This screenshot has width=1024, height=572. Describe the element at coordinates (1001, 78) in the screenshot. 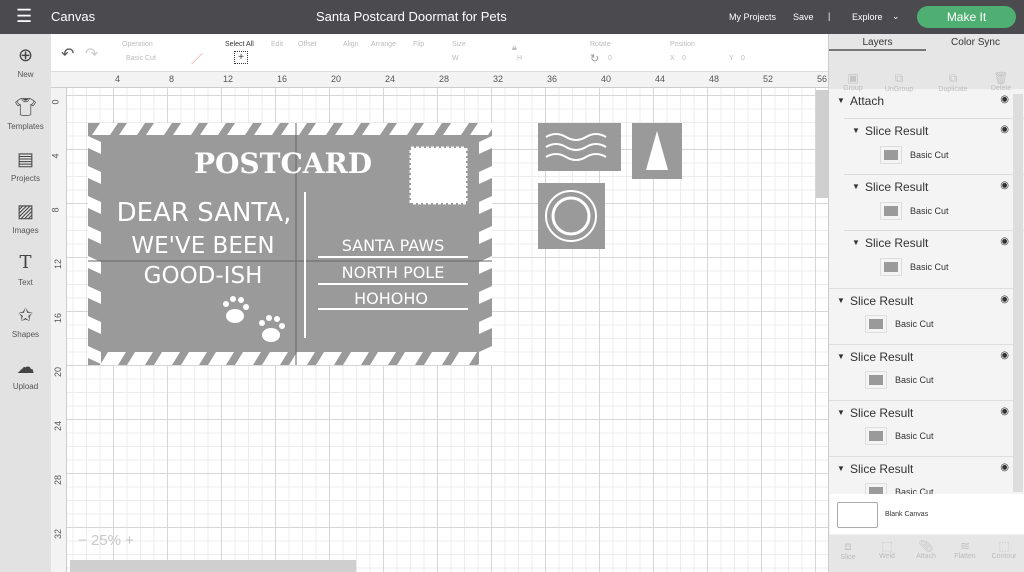

I see `trash-icon: 🗑︎` at that location.